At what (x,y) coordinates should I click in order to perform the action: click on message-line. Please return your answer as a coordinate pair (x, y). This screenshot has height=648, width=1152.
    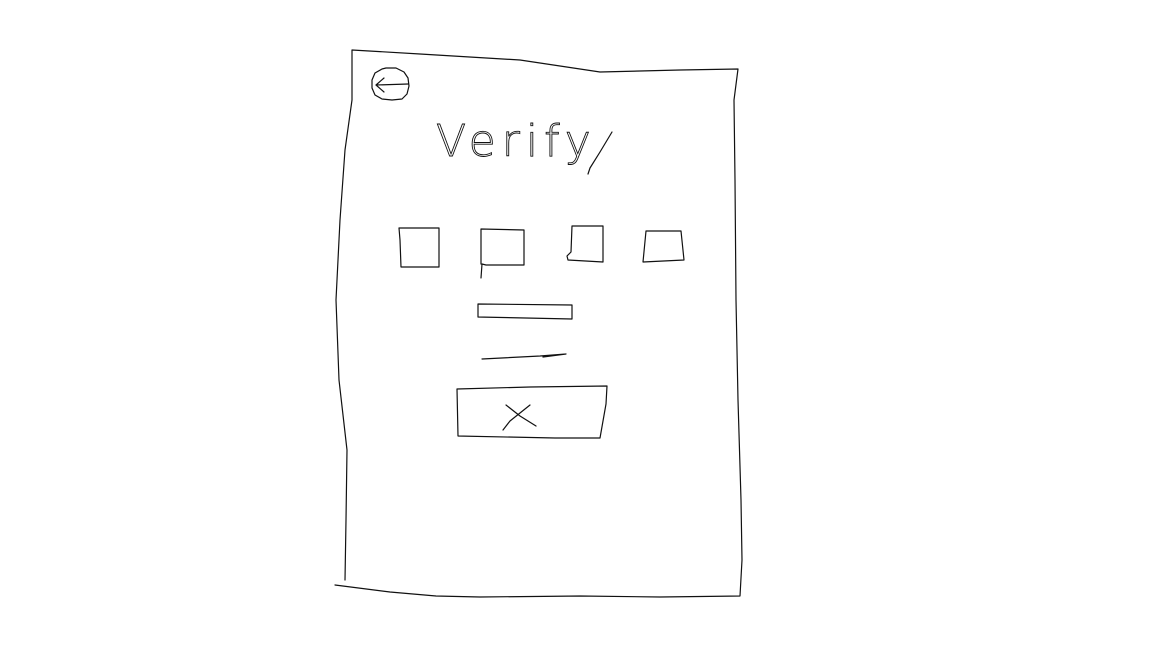
    Looking at the image, I should click on (525, 311).